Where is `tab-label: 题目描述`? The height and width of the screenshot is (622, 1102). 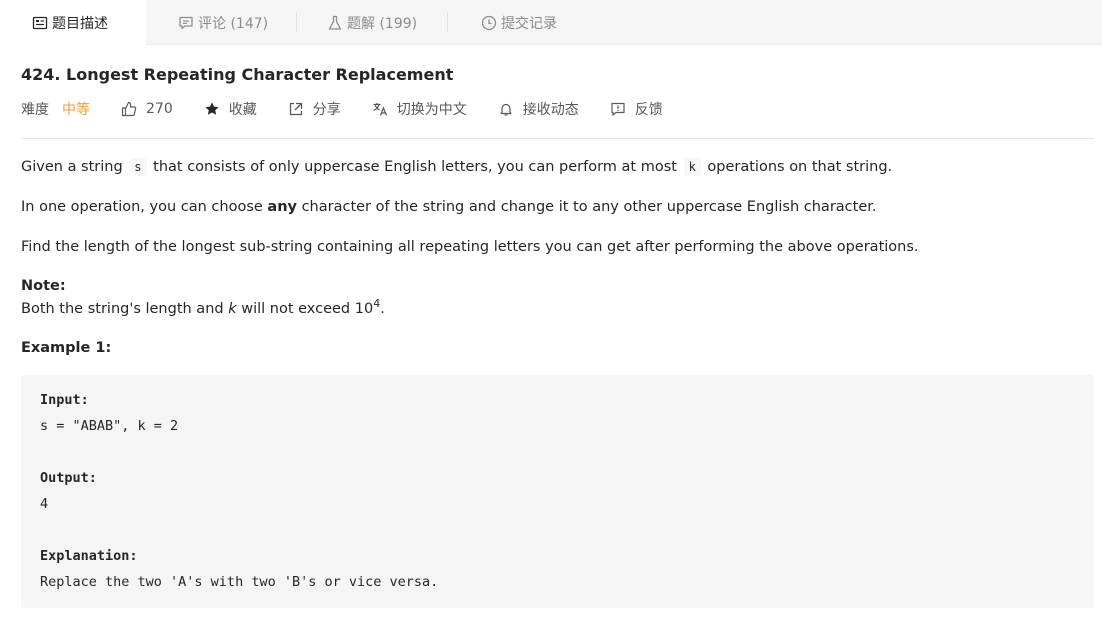 tab-label: 题目描述 is located at coordinates (80, 24).